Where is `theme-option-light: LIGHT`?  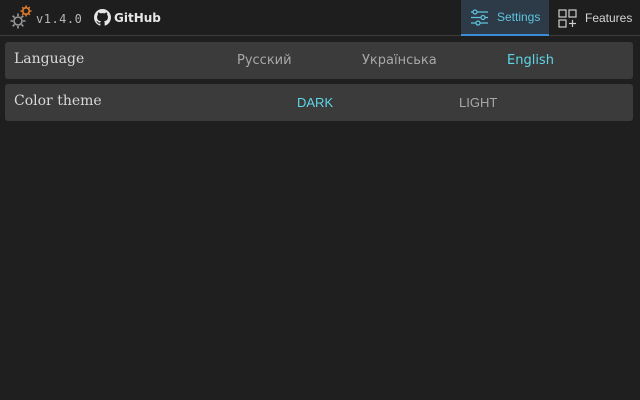 theme-option-light: LIGHT is located at coordinates (478, 102).